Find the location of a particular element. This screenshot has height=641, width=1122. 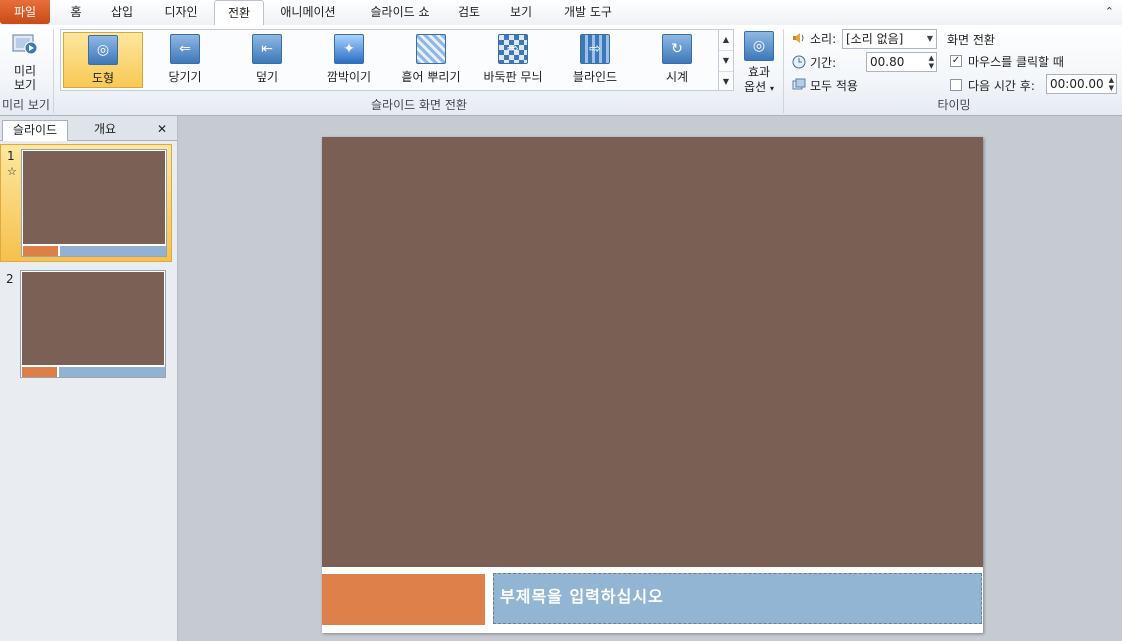

apply-all-button: 모두 적용 is located at coordinates (825, 85).